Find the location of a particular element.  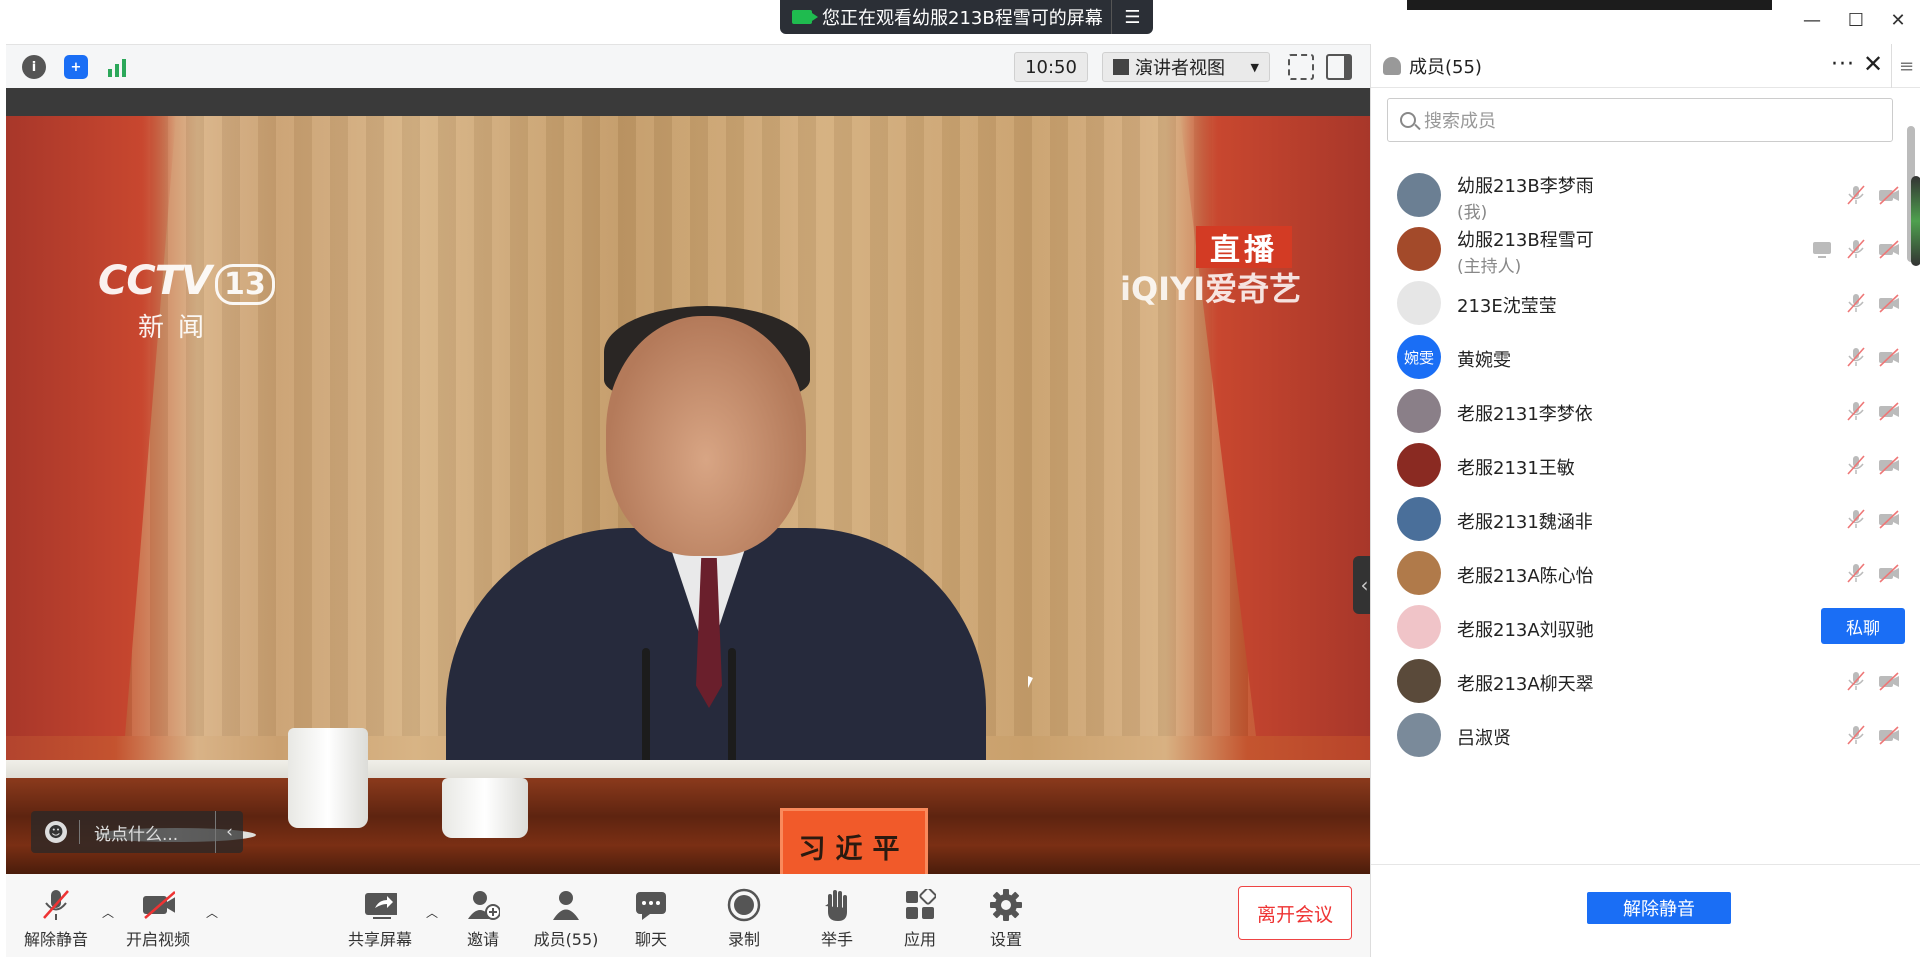

unmute-button: 解除静音 is located at coordinates (56, 919).